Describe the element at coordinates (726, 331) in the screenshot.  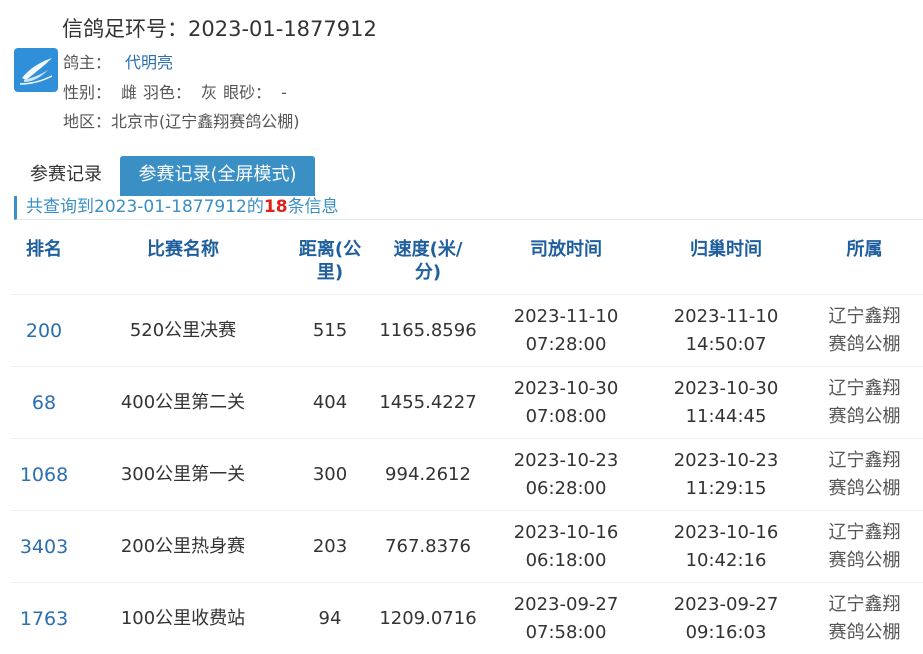
I see `cell-arrival-time: 2023-11-10 14:50:07` at that location.